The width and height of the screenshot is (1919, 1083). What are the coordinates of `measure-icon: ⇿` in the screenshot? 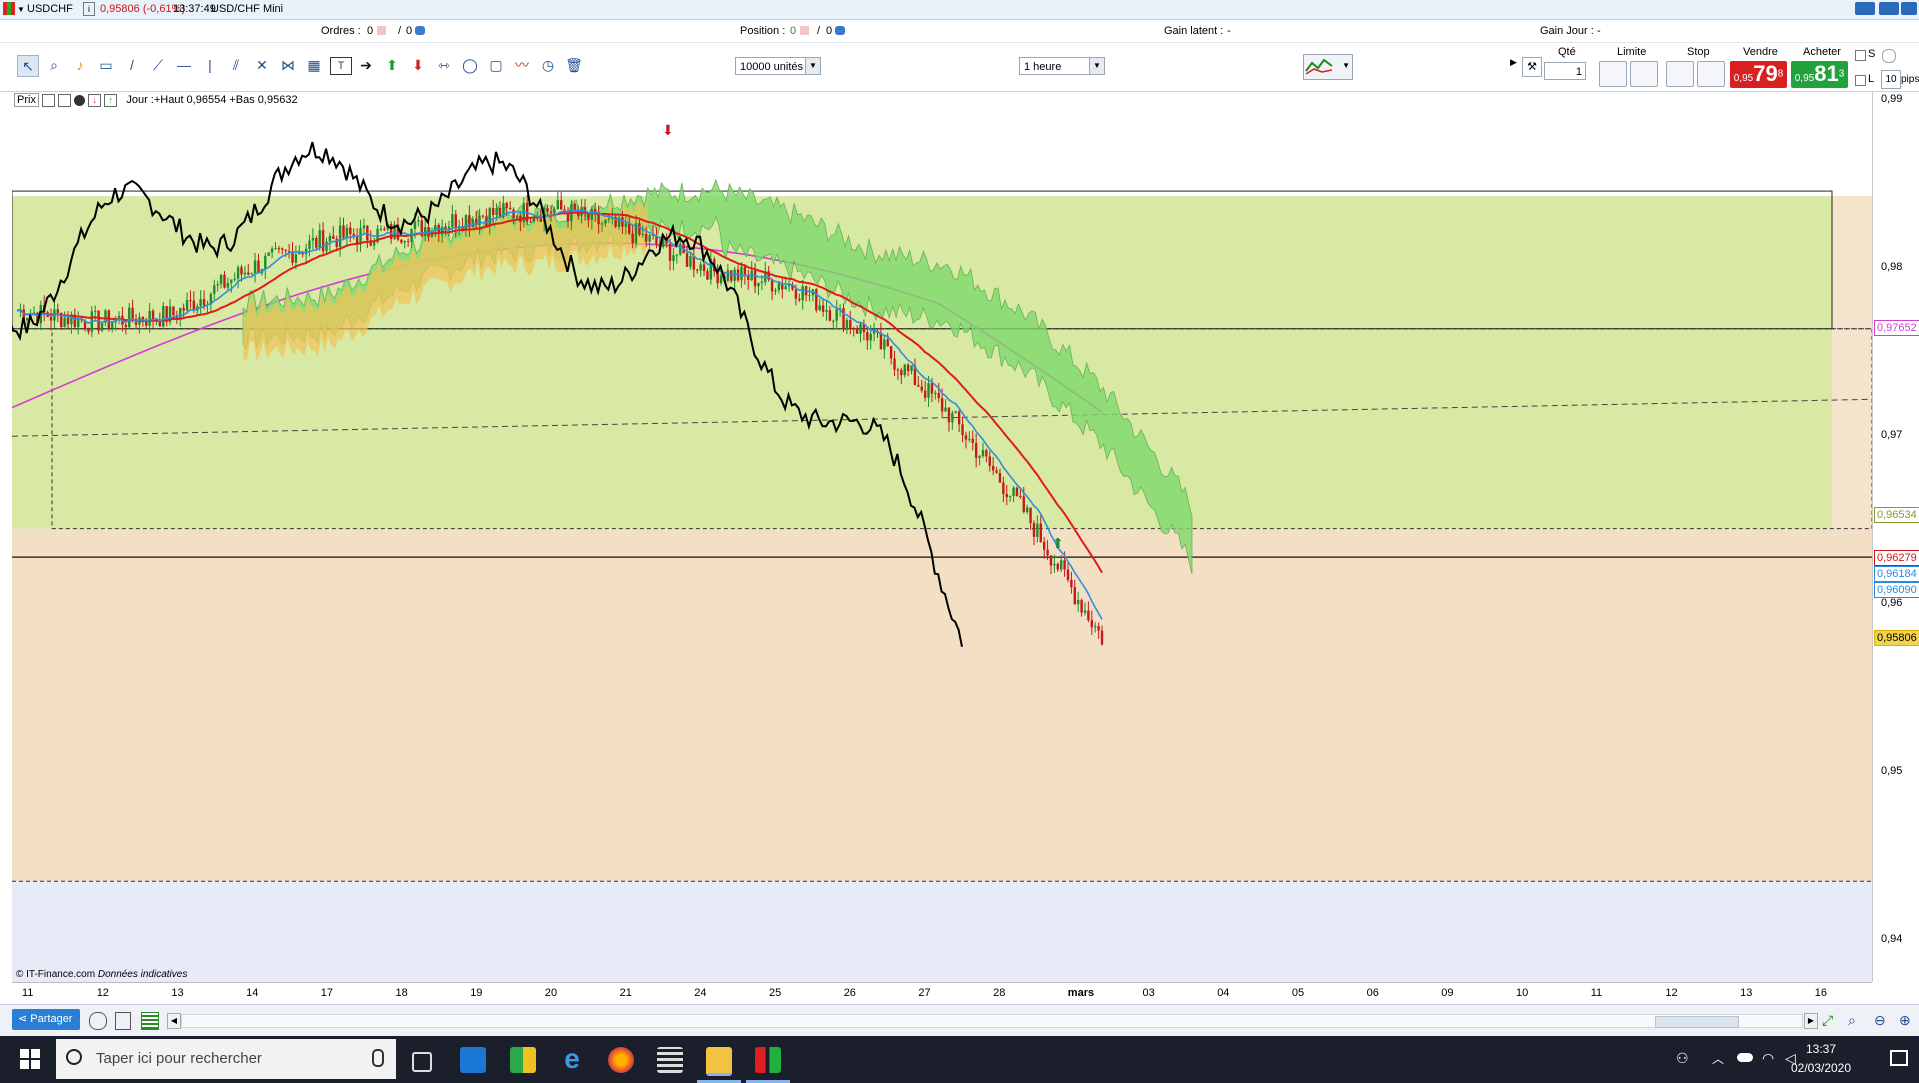 It's located at (444, 65).